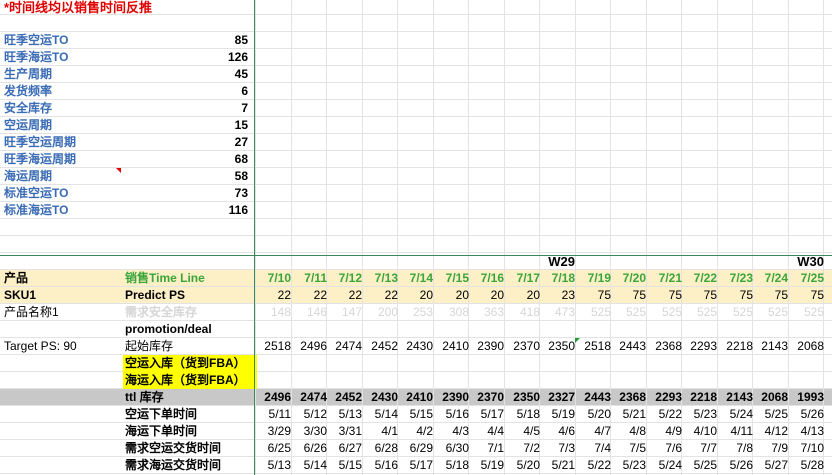 This screenshot has height=475, width=832. Describe the element at coordinates (421, 414) in the screenshot. I see `air_order-value: 5/15` at that location.